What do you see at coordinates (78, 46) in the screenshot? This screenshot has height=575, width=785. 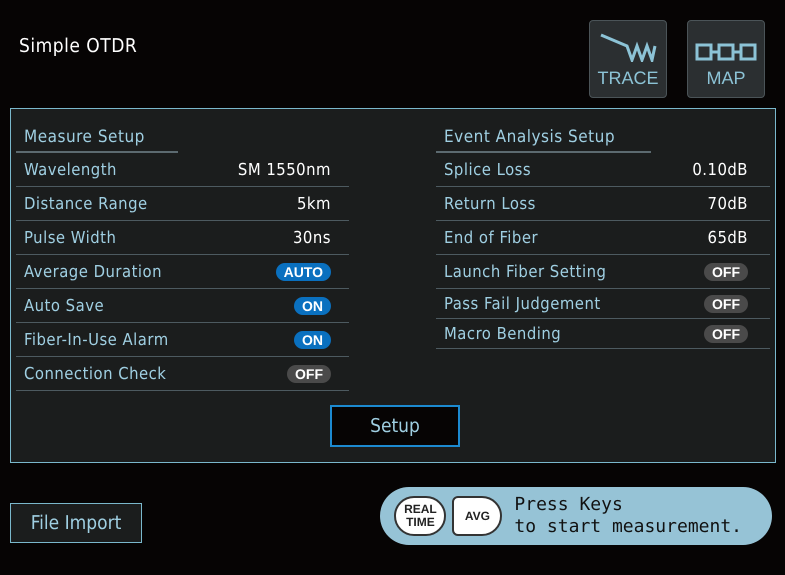 I see `screen-title: Simple OTDR` at bounding box center [78, 46].